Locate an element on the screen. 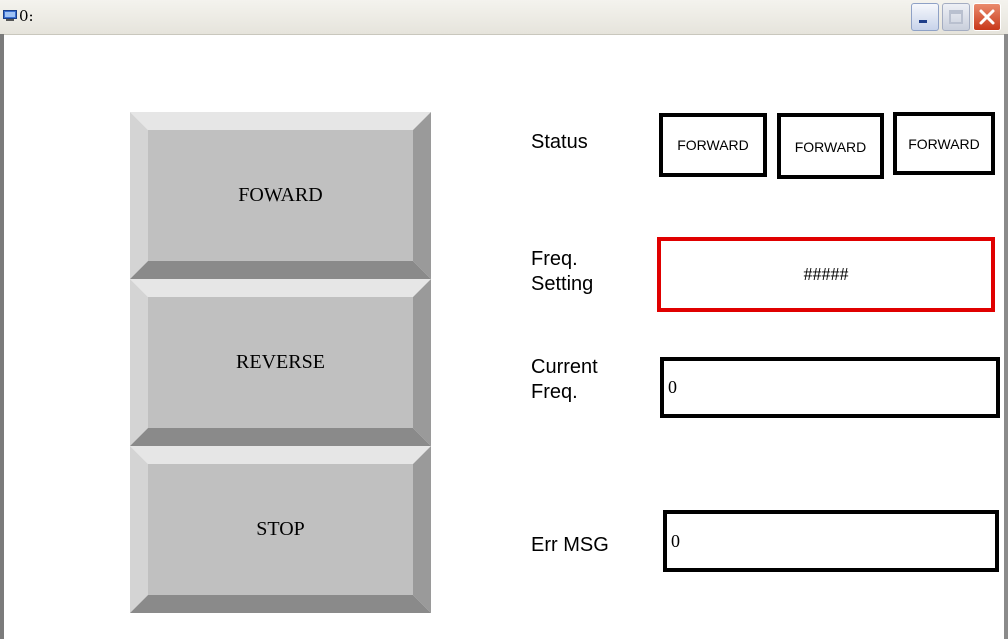  current-freq-display: 0 is located at coordinates (830, 387).